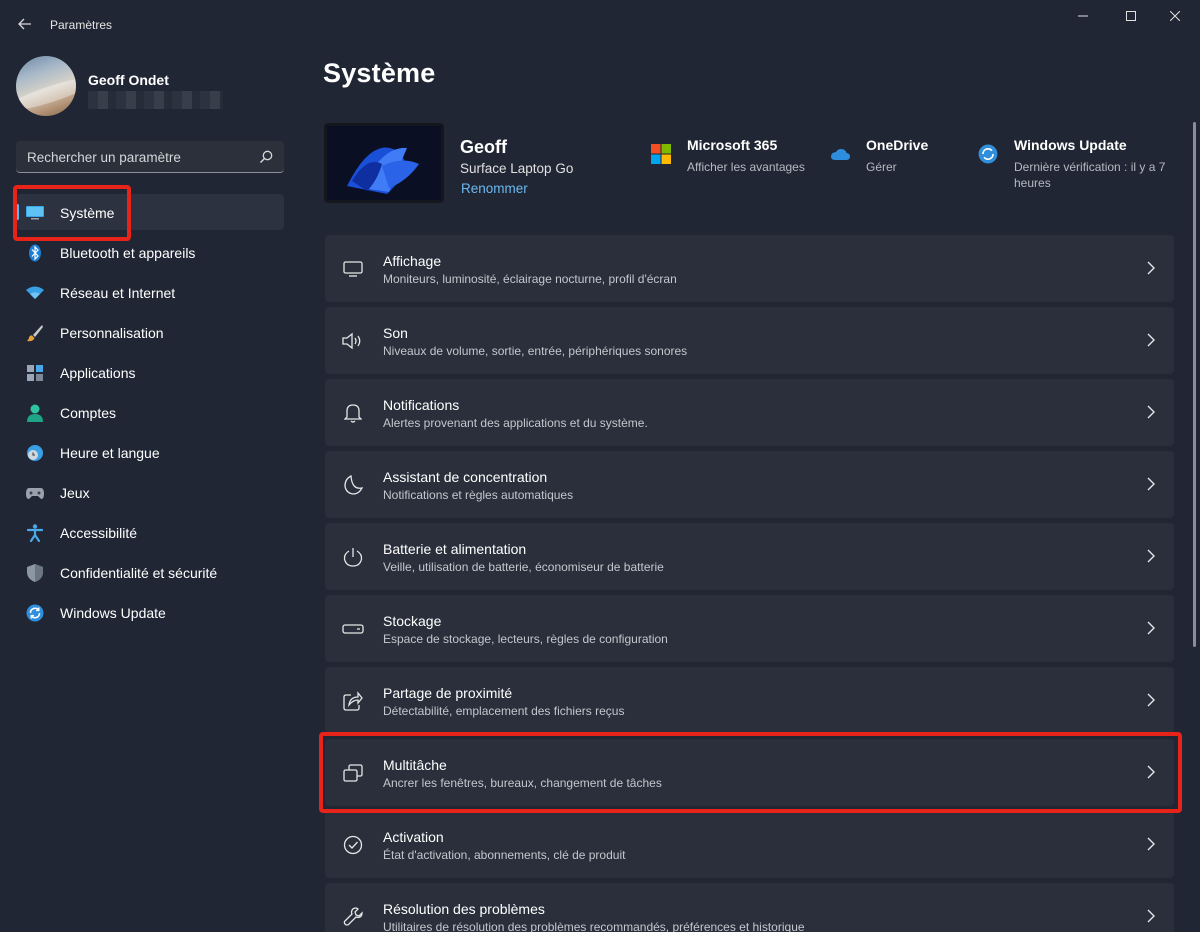 The height and width of the screenshot is (932, 1200). What do you see at coordinates (353, 845) in the screenshot?
I see `check-circle-icon` at bounding box center [353, 845].